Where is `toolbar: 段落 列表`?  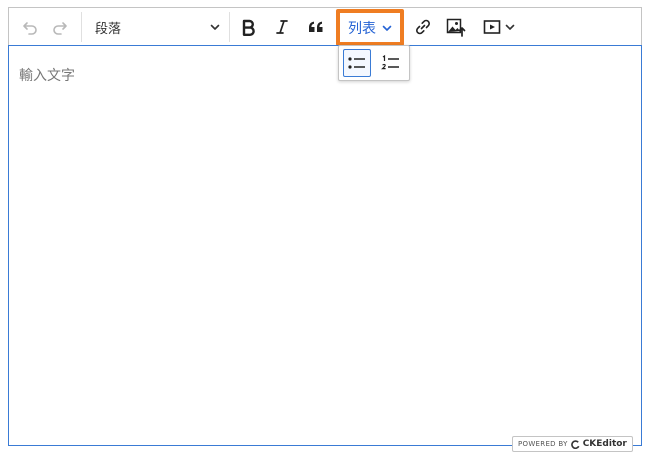 toolbar: 段落 列表 is located at coordinates (325, 26).